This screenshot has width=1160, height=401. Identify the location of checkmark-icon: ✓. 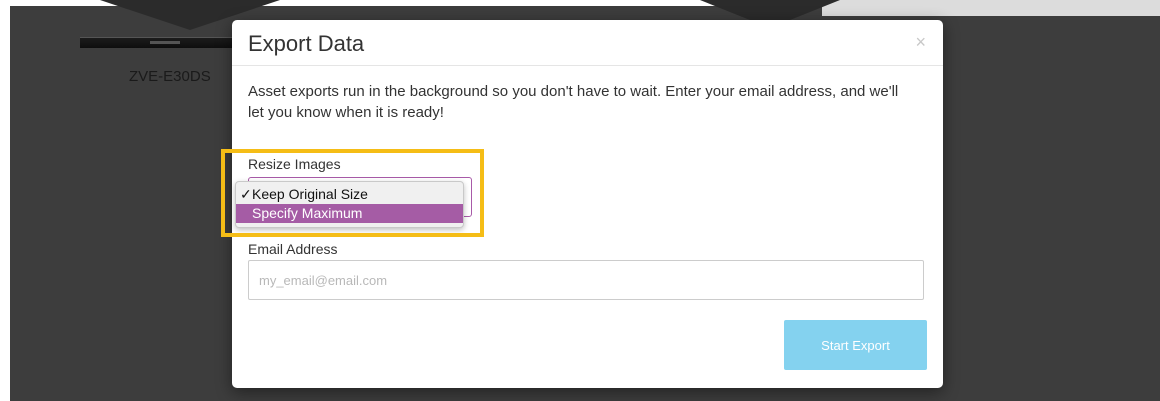
(246, 194).